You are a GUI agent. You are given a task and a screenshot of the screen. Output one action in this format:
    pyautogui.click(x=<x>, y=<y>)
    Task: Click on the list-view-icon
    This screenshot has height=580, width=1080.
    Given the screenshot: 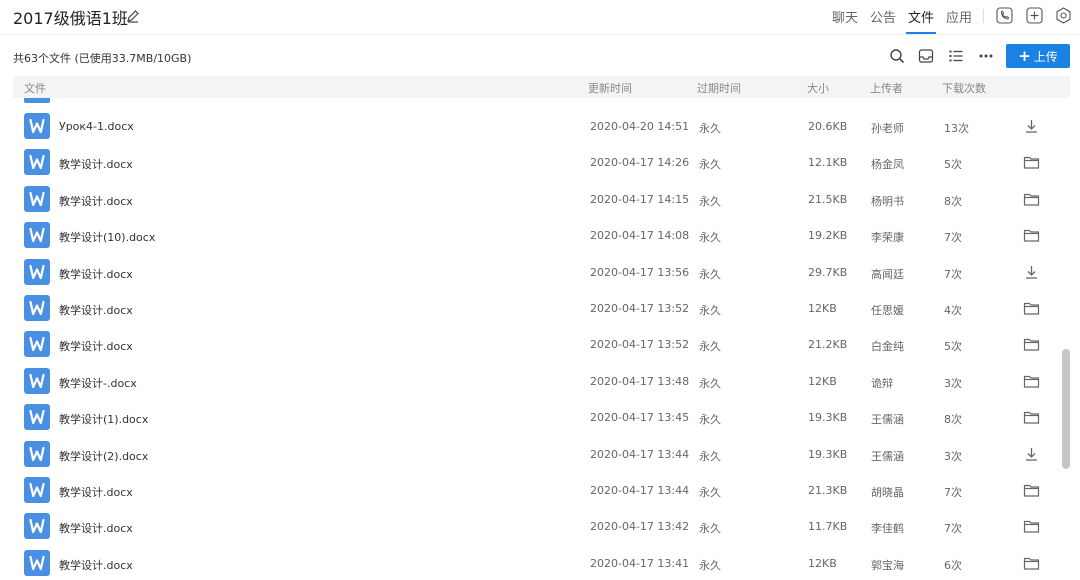 What is the action you would take?
    pyautogui.click(x=956, y=56)
    